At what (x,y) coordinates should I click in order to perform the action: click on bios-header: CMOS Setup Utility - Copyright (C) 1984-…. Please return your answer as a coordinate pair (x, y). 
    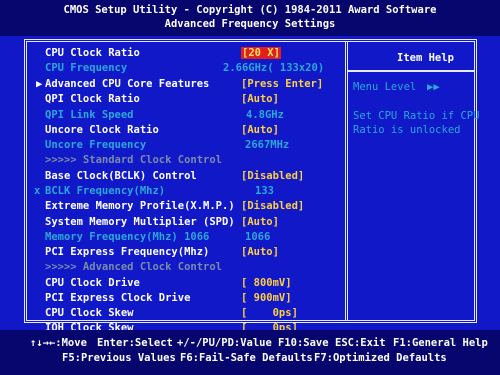
    Looking at the image, I should click on (250, 18).